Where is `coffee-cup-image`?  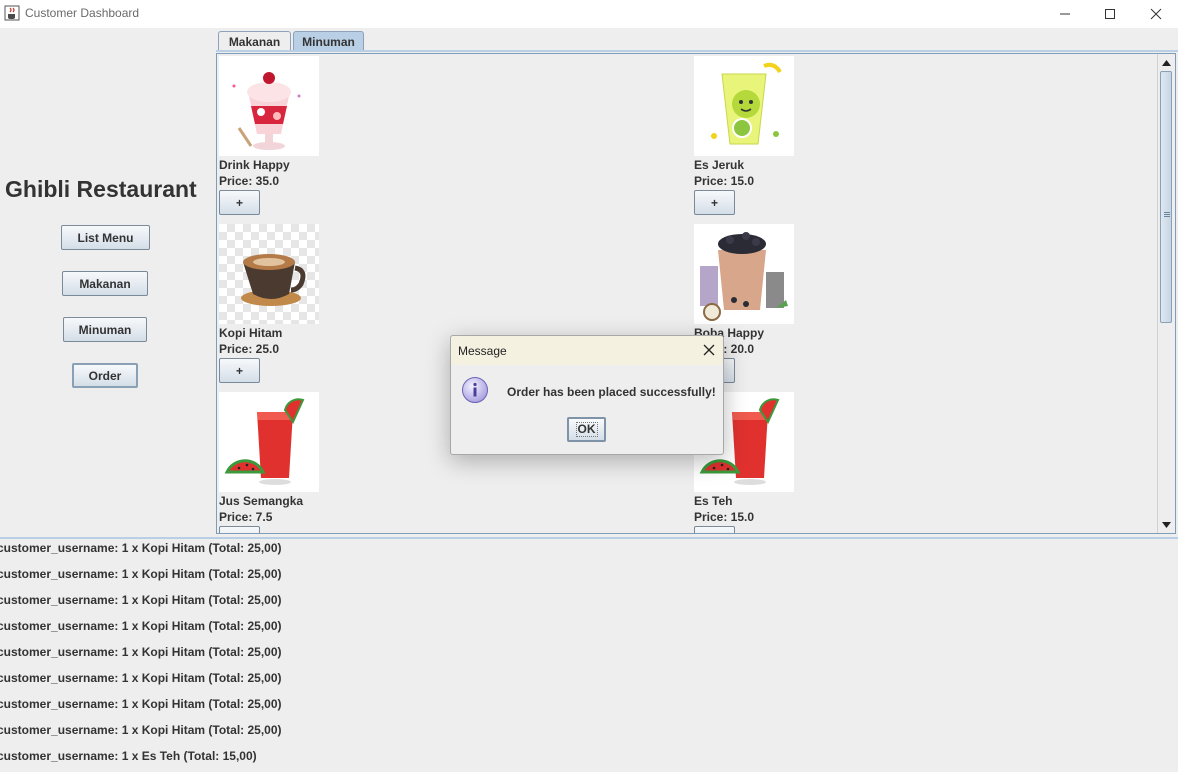 coffee-cup-image is located at coordinates (269, 274).